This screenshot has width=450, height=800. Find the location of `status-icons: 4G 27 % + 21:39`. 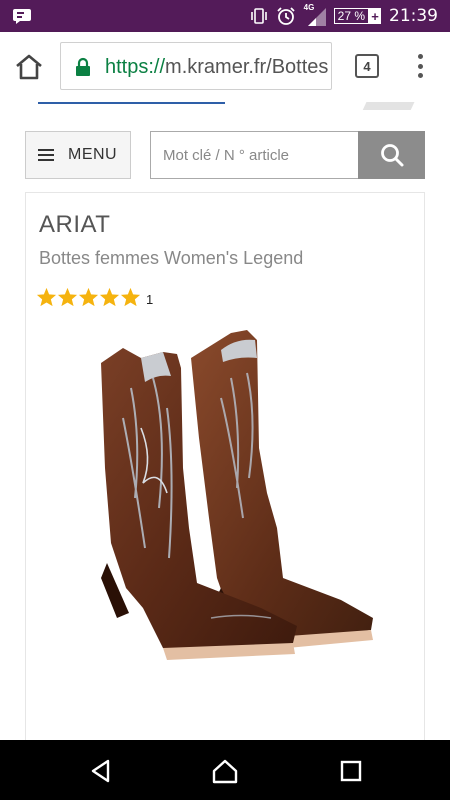

status-icons: 4G 27 % + 21:39 is located at coordinates (344, 16).